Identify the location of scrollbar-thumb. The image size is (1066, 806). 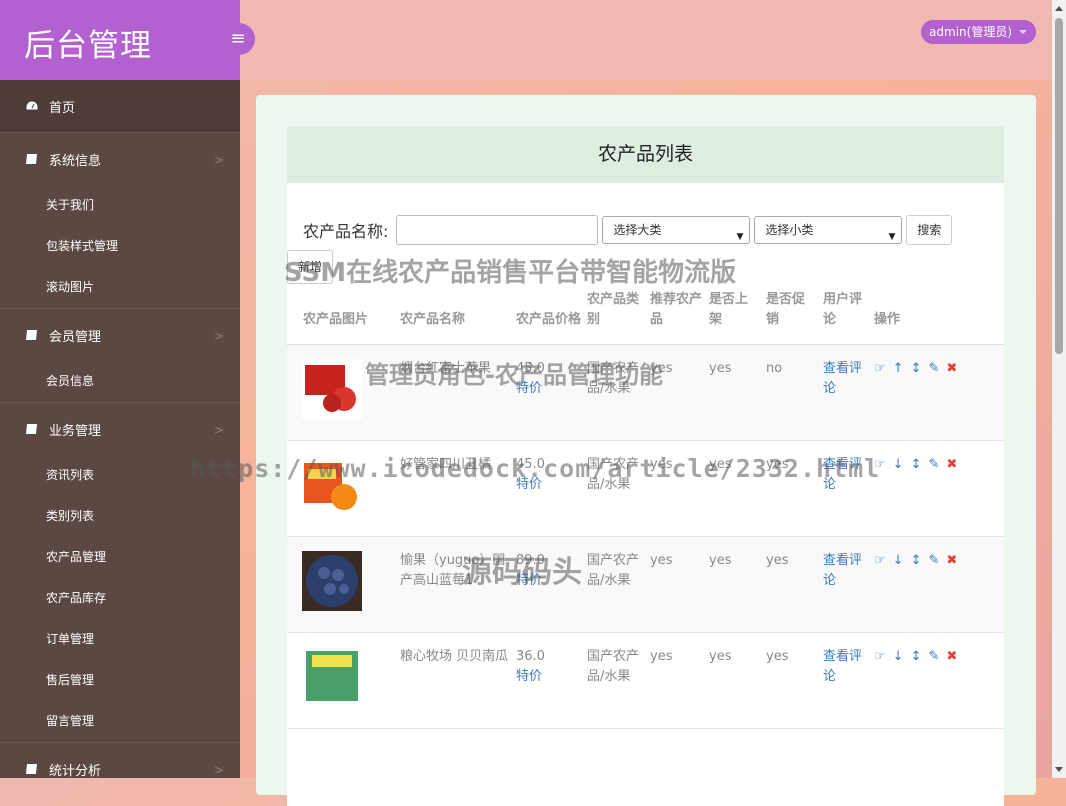
(1059, 186).